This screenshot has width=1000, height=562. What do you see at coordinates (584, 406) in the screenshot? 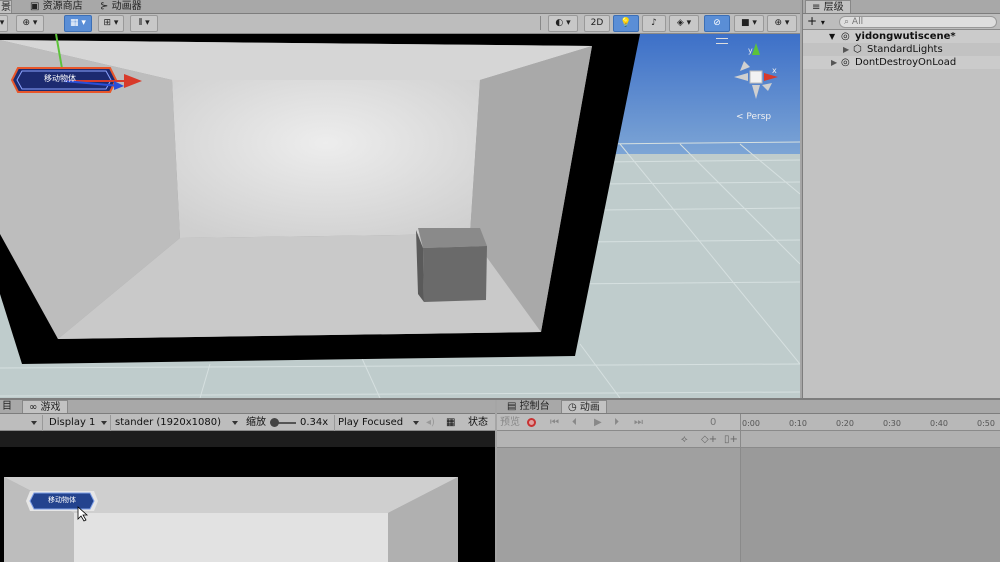
I see `tab-animation: ◷ 动画` at bounding box center [584, 406].